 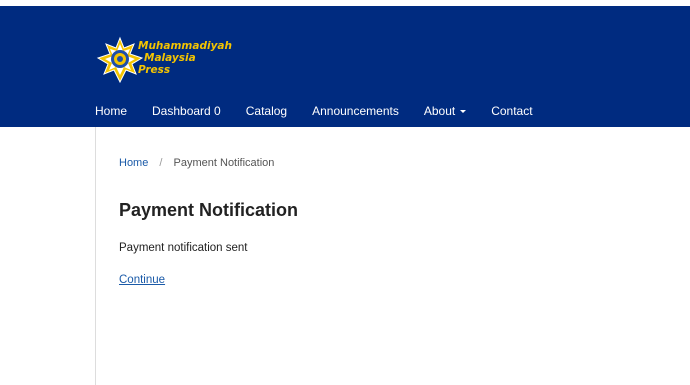 I want to click on content-left-border, so click(x=95, y=256).